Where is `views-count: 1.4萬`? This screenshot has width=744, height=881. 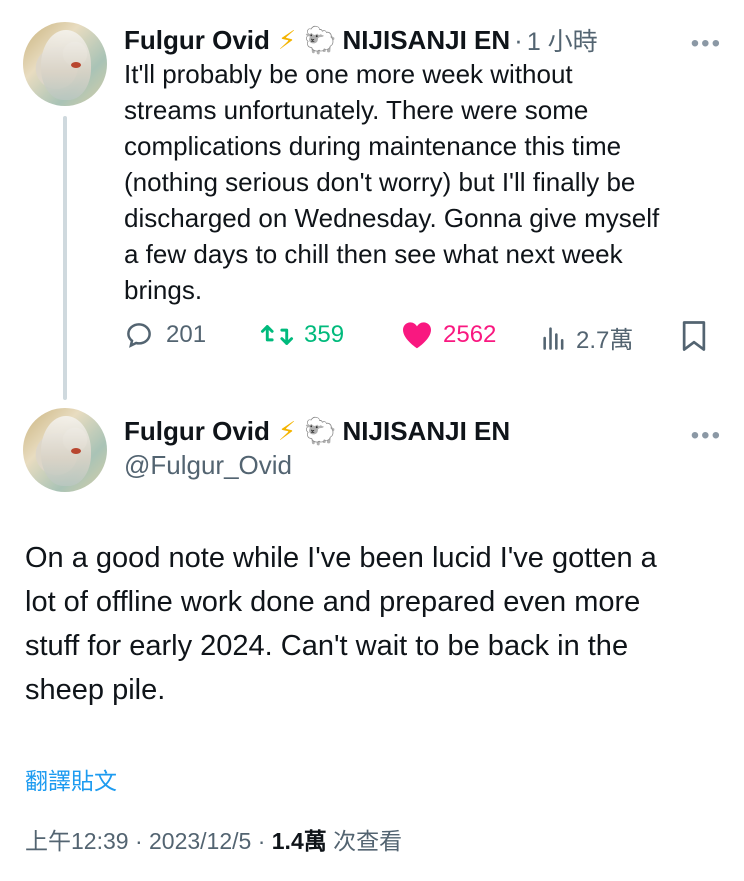
views-count: 1.4萬 is located at coordinates (299, 841).